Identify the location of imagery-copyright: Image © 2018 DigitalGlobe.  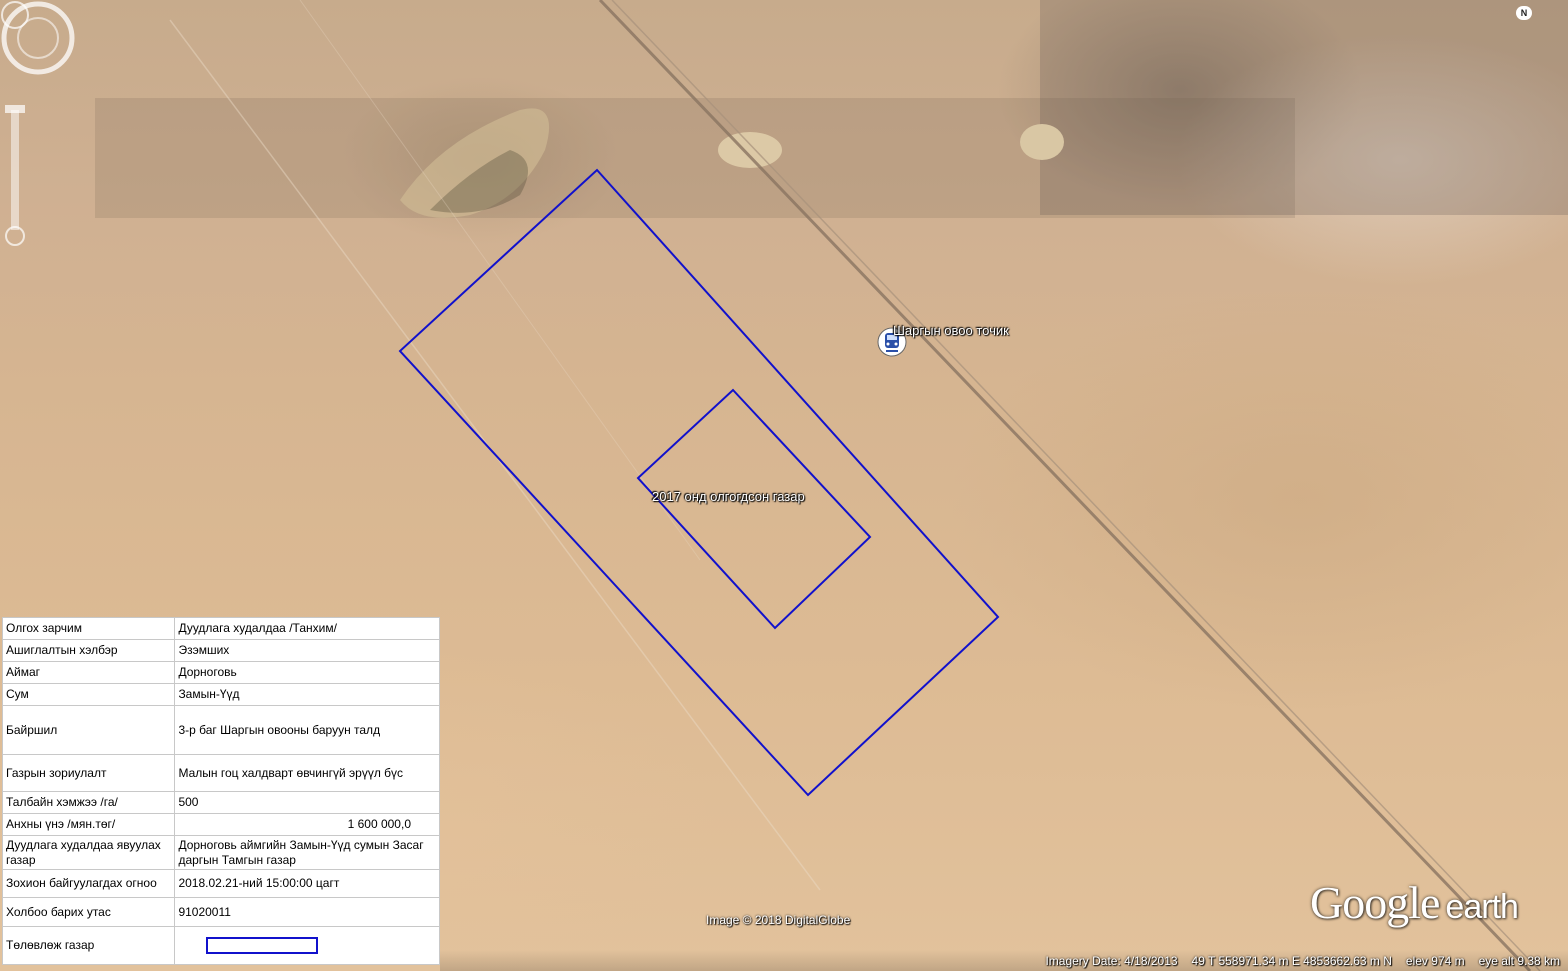
(778, 920).